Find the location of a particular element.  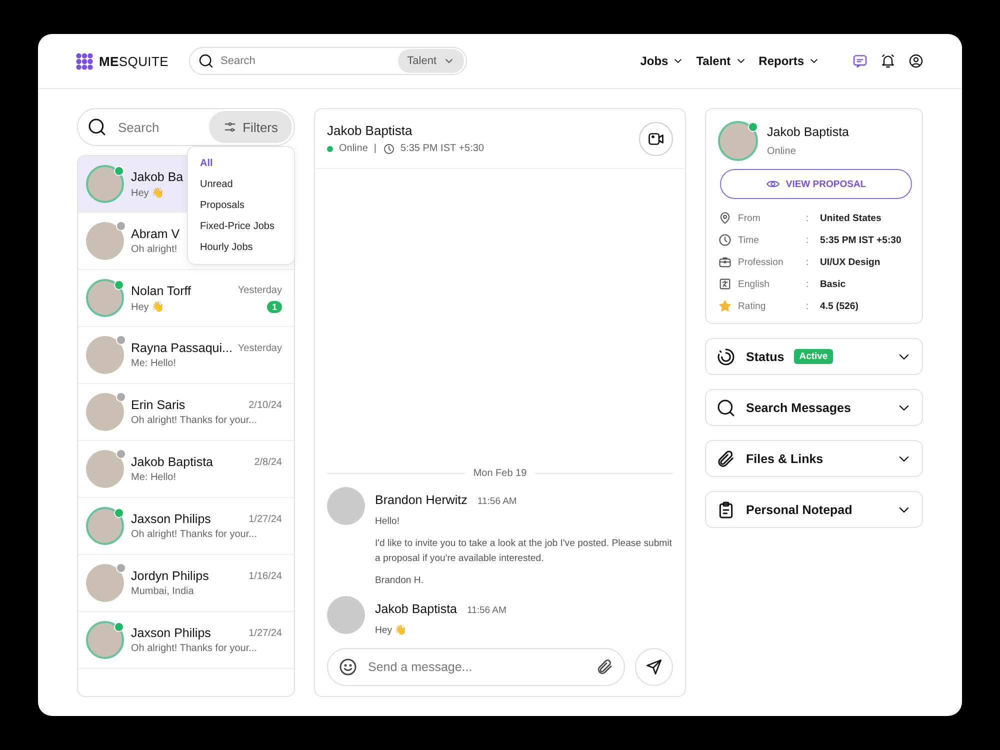

filters-button: Filters is located at coordinates (250, 127).